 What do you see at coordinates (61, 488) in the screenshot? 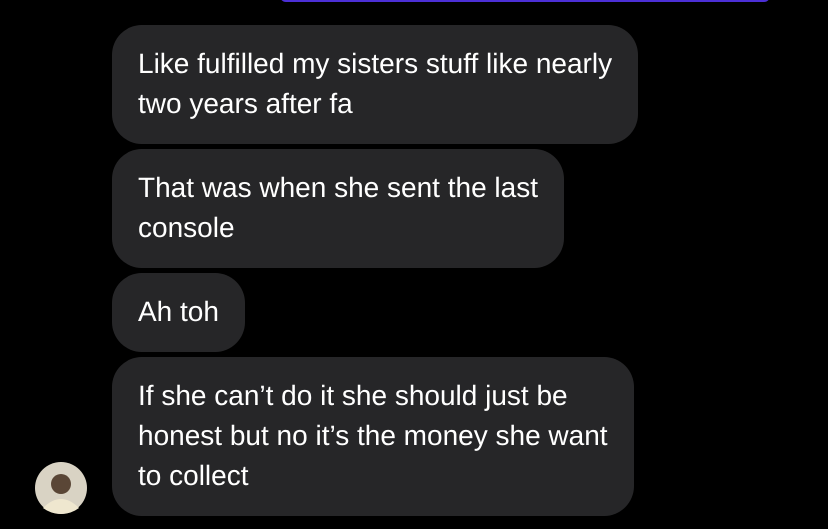
I see `avatar-icon` at bounding box center [61, 488].